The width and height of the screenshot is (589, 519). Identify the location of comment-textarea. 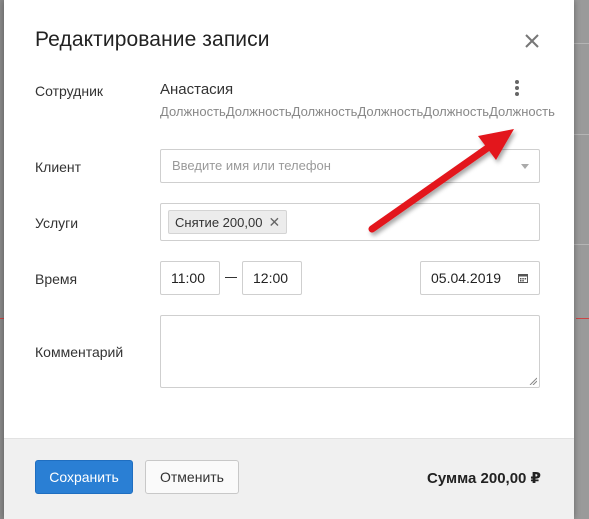
(350, 351).